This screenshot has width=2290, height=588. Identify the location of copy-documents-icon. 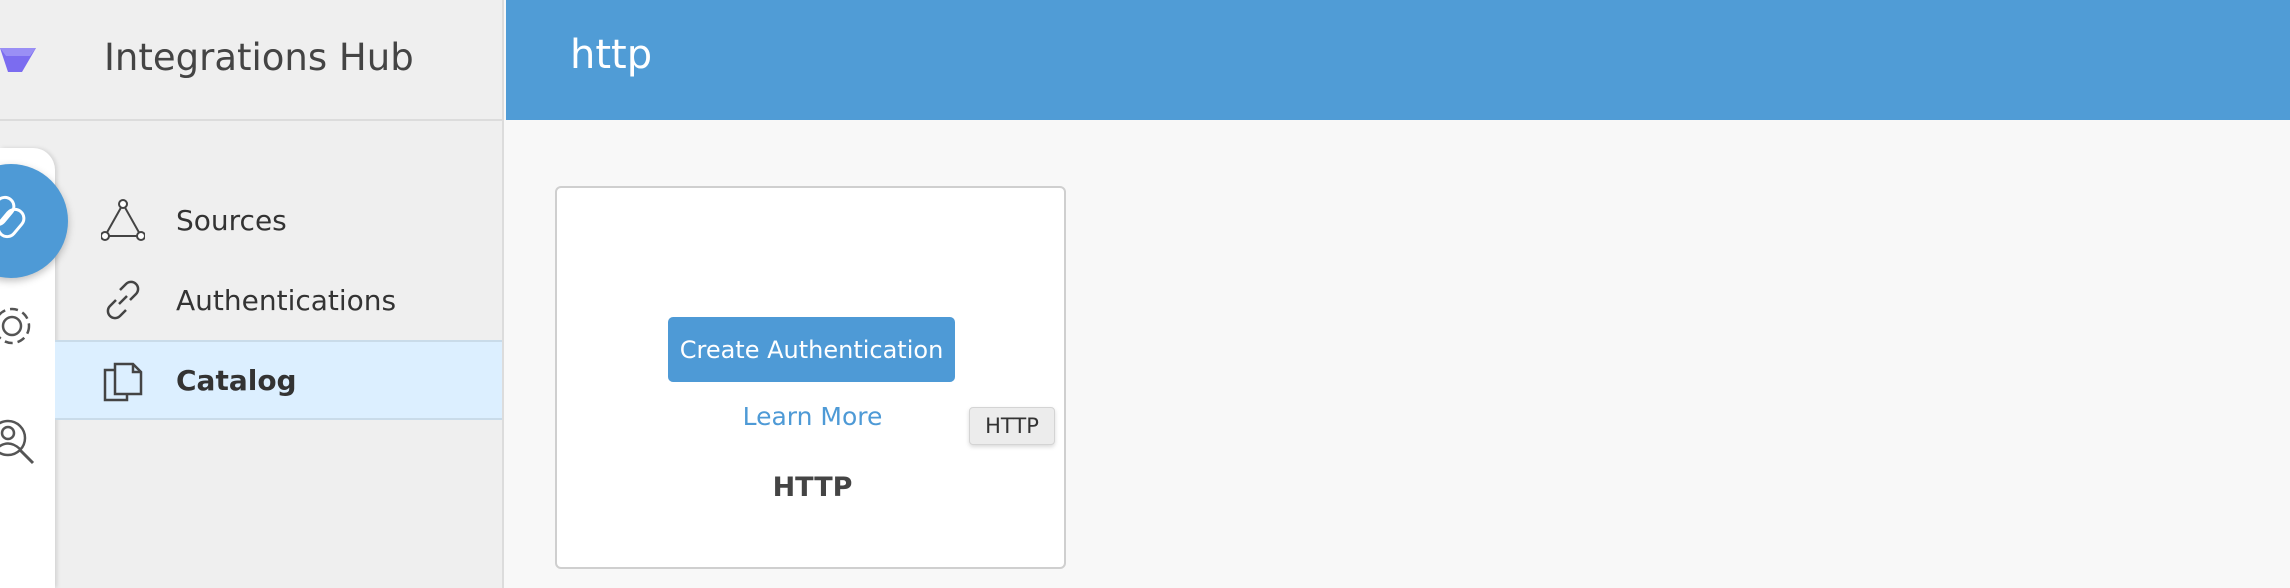
(123, 382).